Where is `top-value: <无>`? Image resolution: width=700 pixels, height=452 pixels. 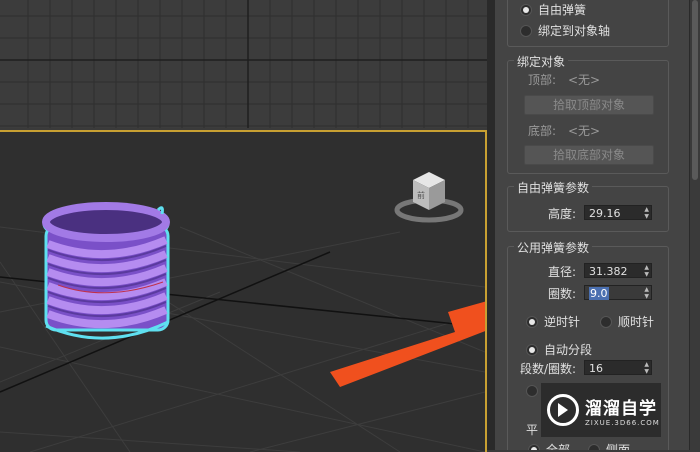 top-value: <无> is located at coordinates (584, 80).